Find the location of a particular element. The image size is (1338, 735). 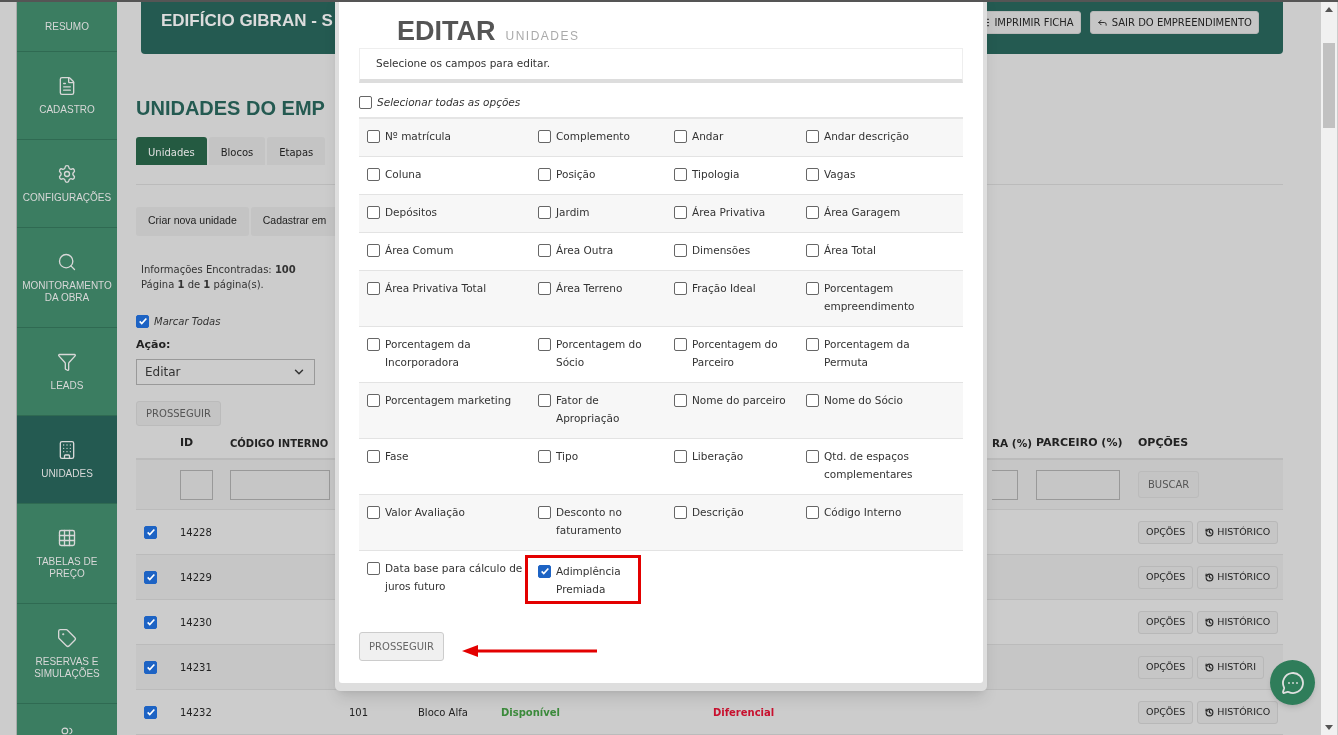

table-cell-text: 14230 is located at coordinates (196, 622).